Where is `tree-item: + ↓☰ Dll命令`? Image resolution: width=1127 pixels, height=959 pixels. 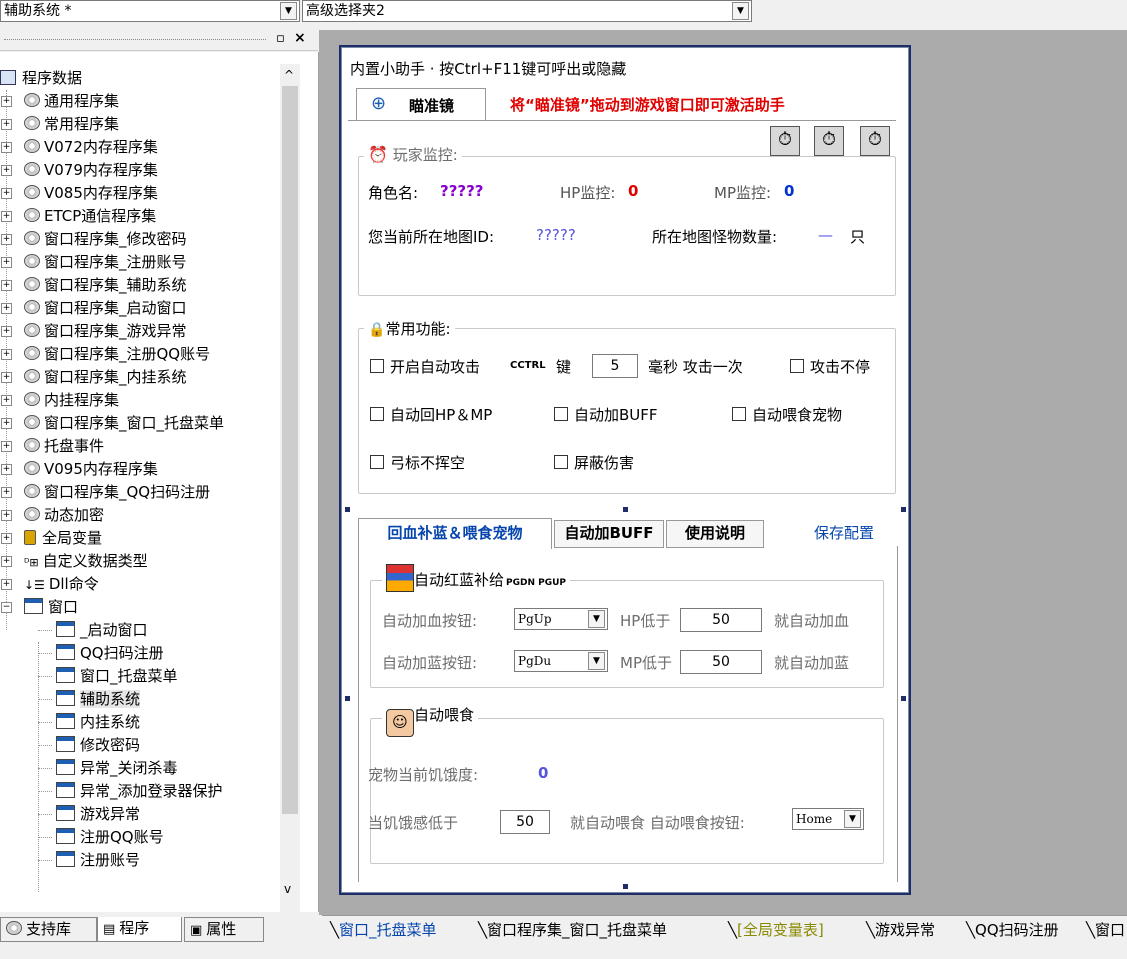 tree-item: + ↓☰ Dll命令 is located at coordinates (49, 584).